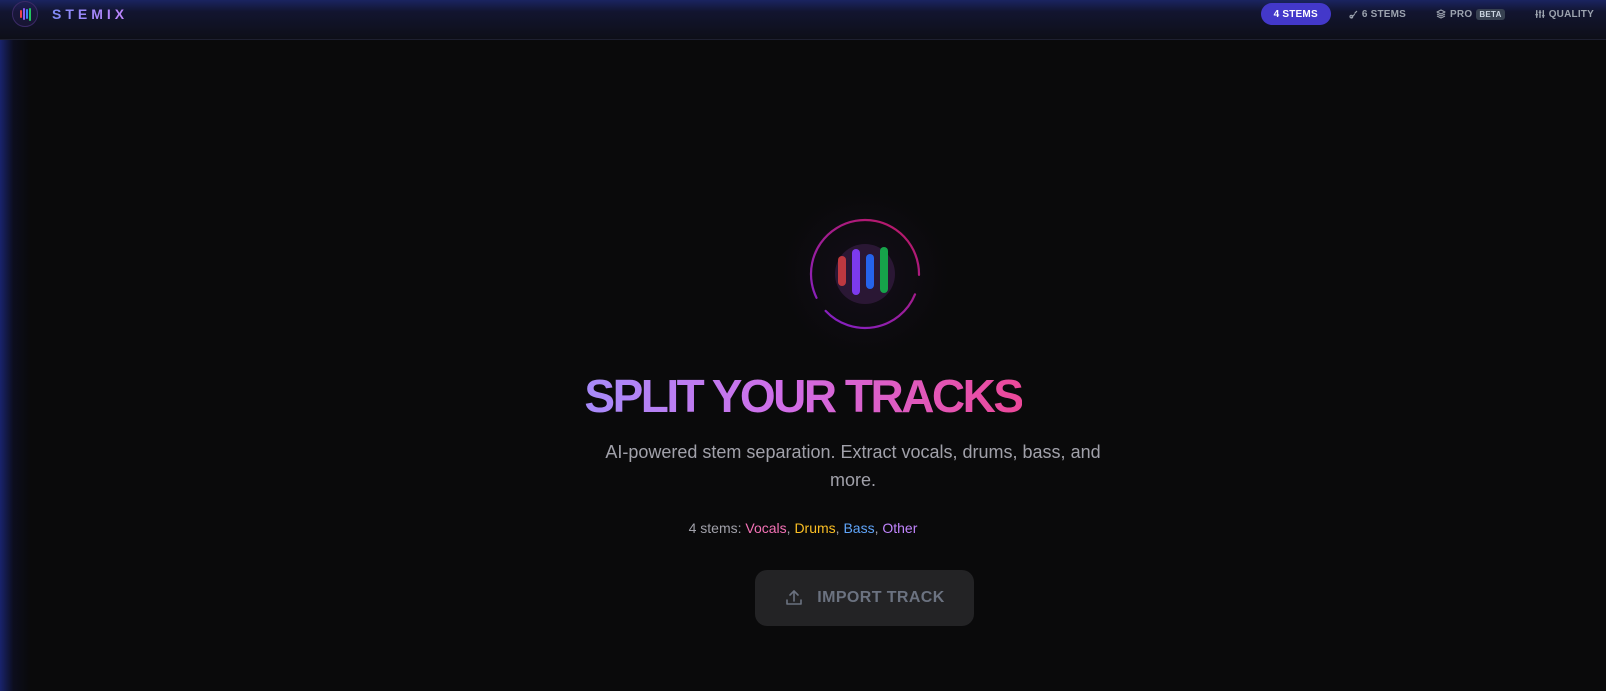 The image size is (1606, 691). Describe the element at coordinates (717, 528) in the screenshot. I see `stems-prefix: 4 stems:` at that location.